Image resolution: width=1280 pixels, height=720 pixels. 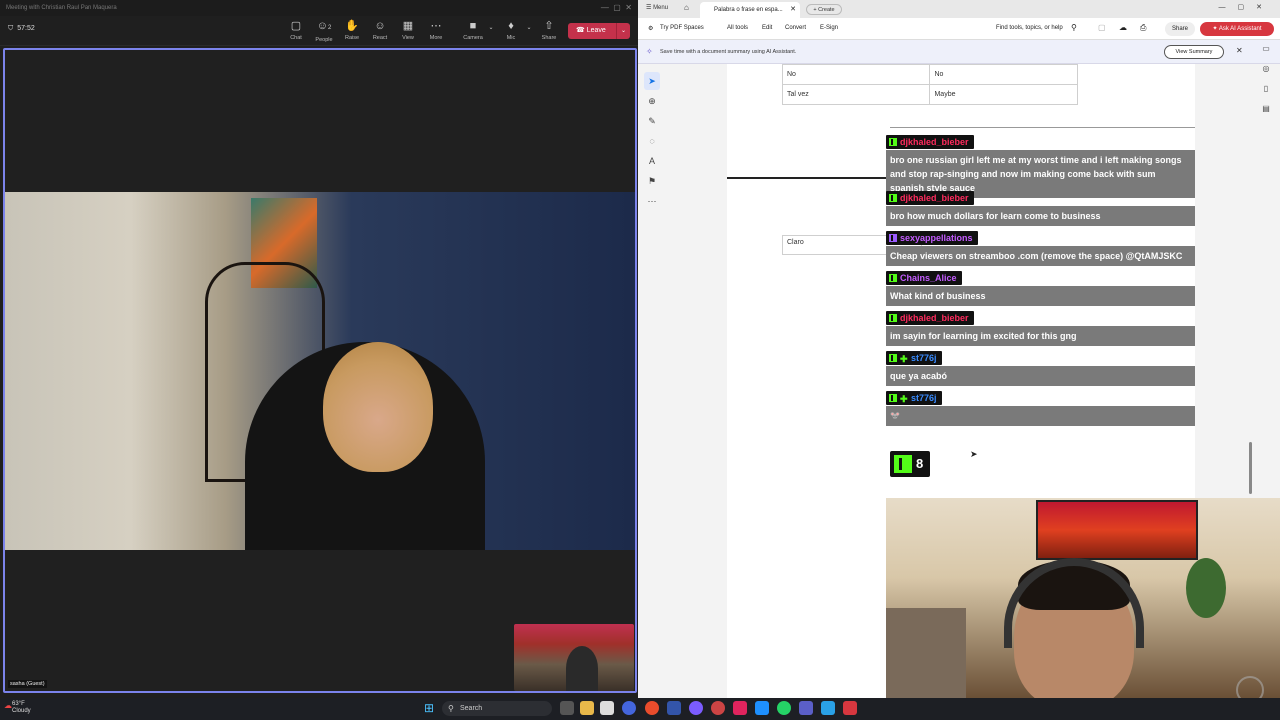 I want to click on upload-icon: ☁, so click(x=1123, y=27).